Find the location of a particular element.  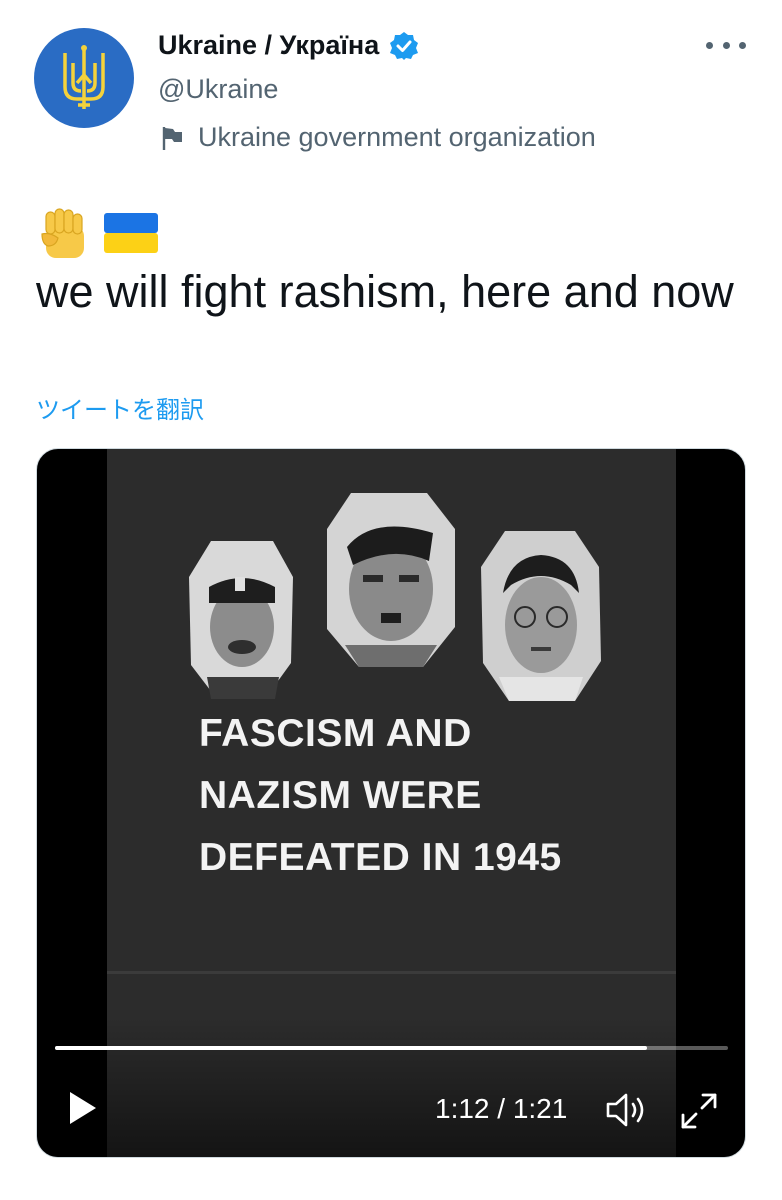

progress-bar is located at coordinates (391, 1048).